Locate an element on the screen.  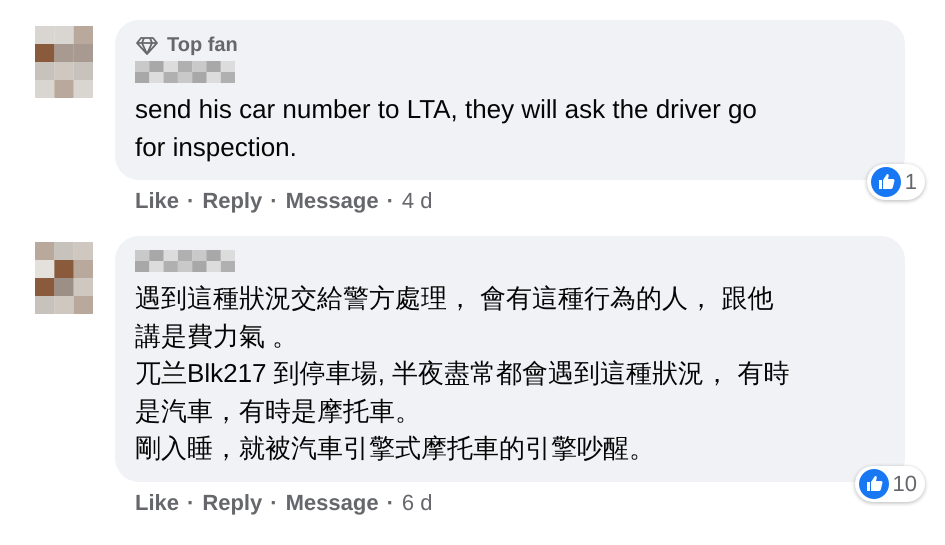
comment-text: send his car number to LTA, they will ask the driver go for inspection. is located at coordinates (446, 128).